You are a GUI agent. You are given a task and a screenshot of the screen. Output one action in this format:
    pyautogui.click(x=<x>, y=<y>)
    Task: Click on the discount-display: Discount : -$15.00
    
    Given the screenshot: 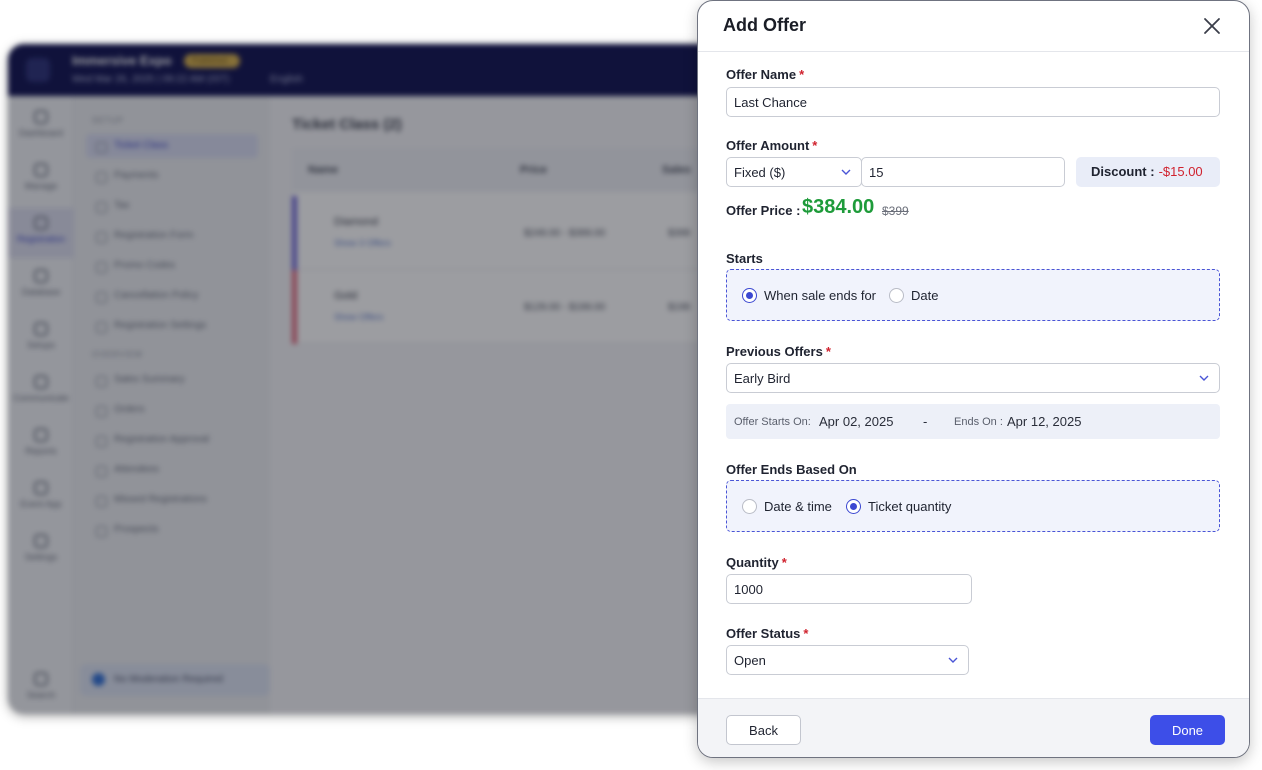 What is the action you would take?
    pyautogui.click(x=1148, y=172)
    